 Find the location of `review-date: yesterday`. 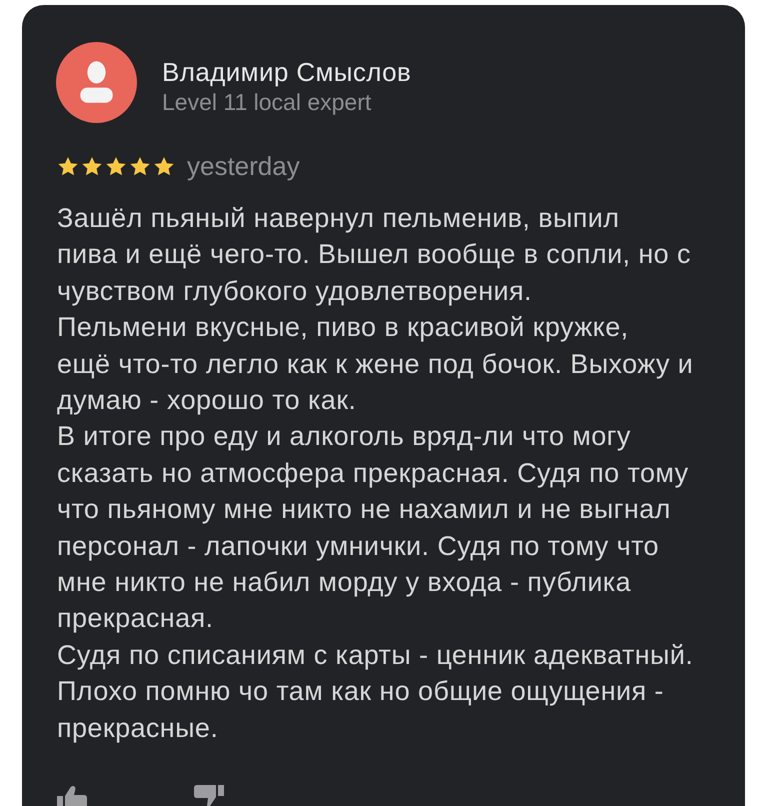

review-date: yesterday is located at coordinates (243, 166).